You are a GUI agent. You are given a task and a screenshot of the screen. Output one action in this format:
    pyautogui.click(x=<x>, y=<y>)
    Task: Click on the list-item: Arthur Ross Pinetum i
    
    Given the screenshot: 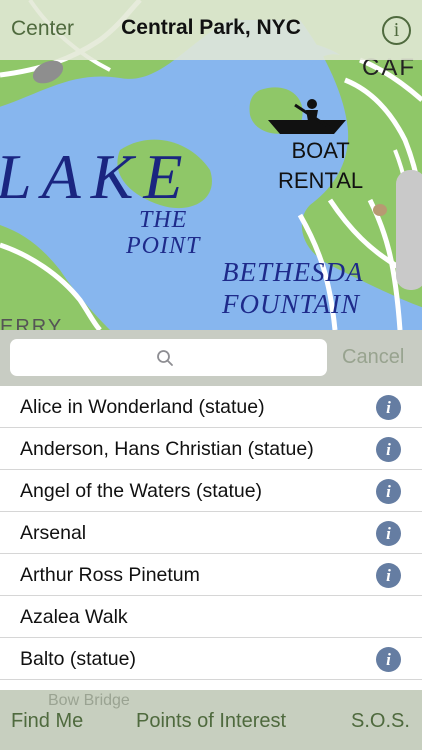 What is the action you would take?
    pyautogui.click(x=211, y=575)
    